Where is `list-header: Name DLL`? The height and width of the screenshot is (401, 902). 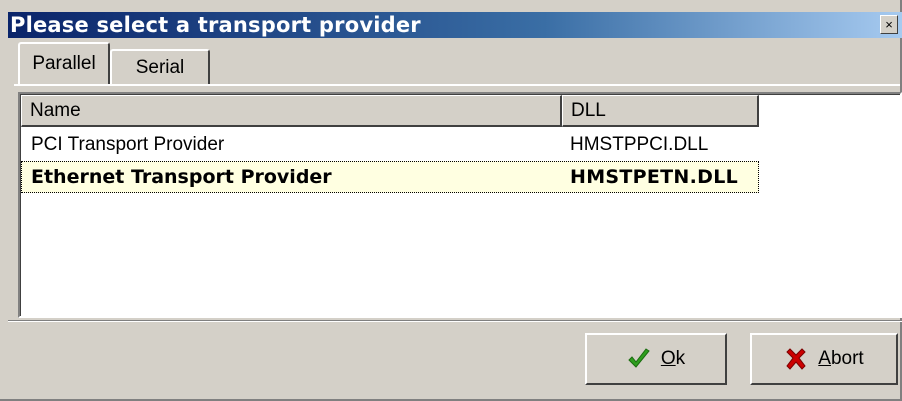
list-header: Name DLL is located at coordinates (390, 111).